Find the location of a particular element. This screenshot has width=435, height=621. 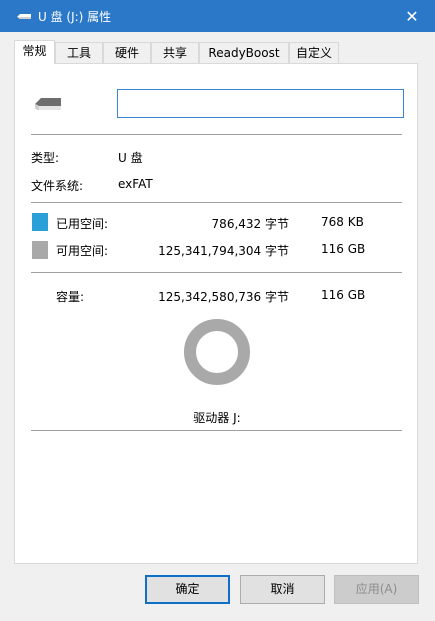

usage-donut-chart is located at coordinates (217, 352).